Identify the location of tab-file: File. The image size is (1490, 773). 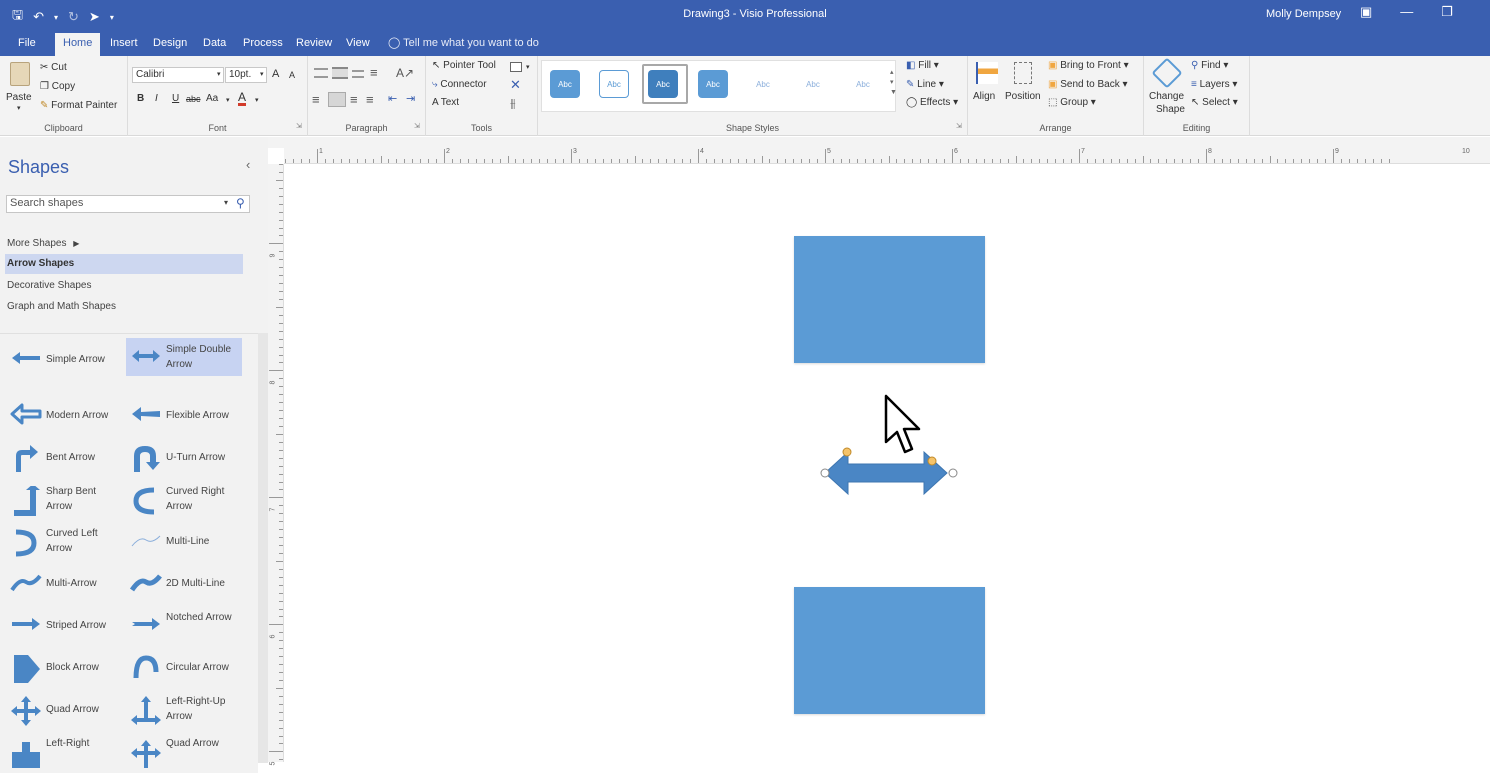
(27, 43).